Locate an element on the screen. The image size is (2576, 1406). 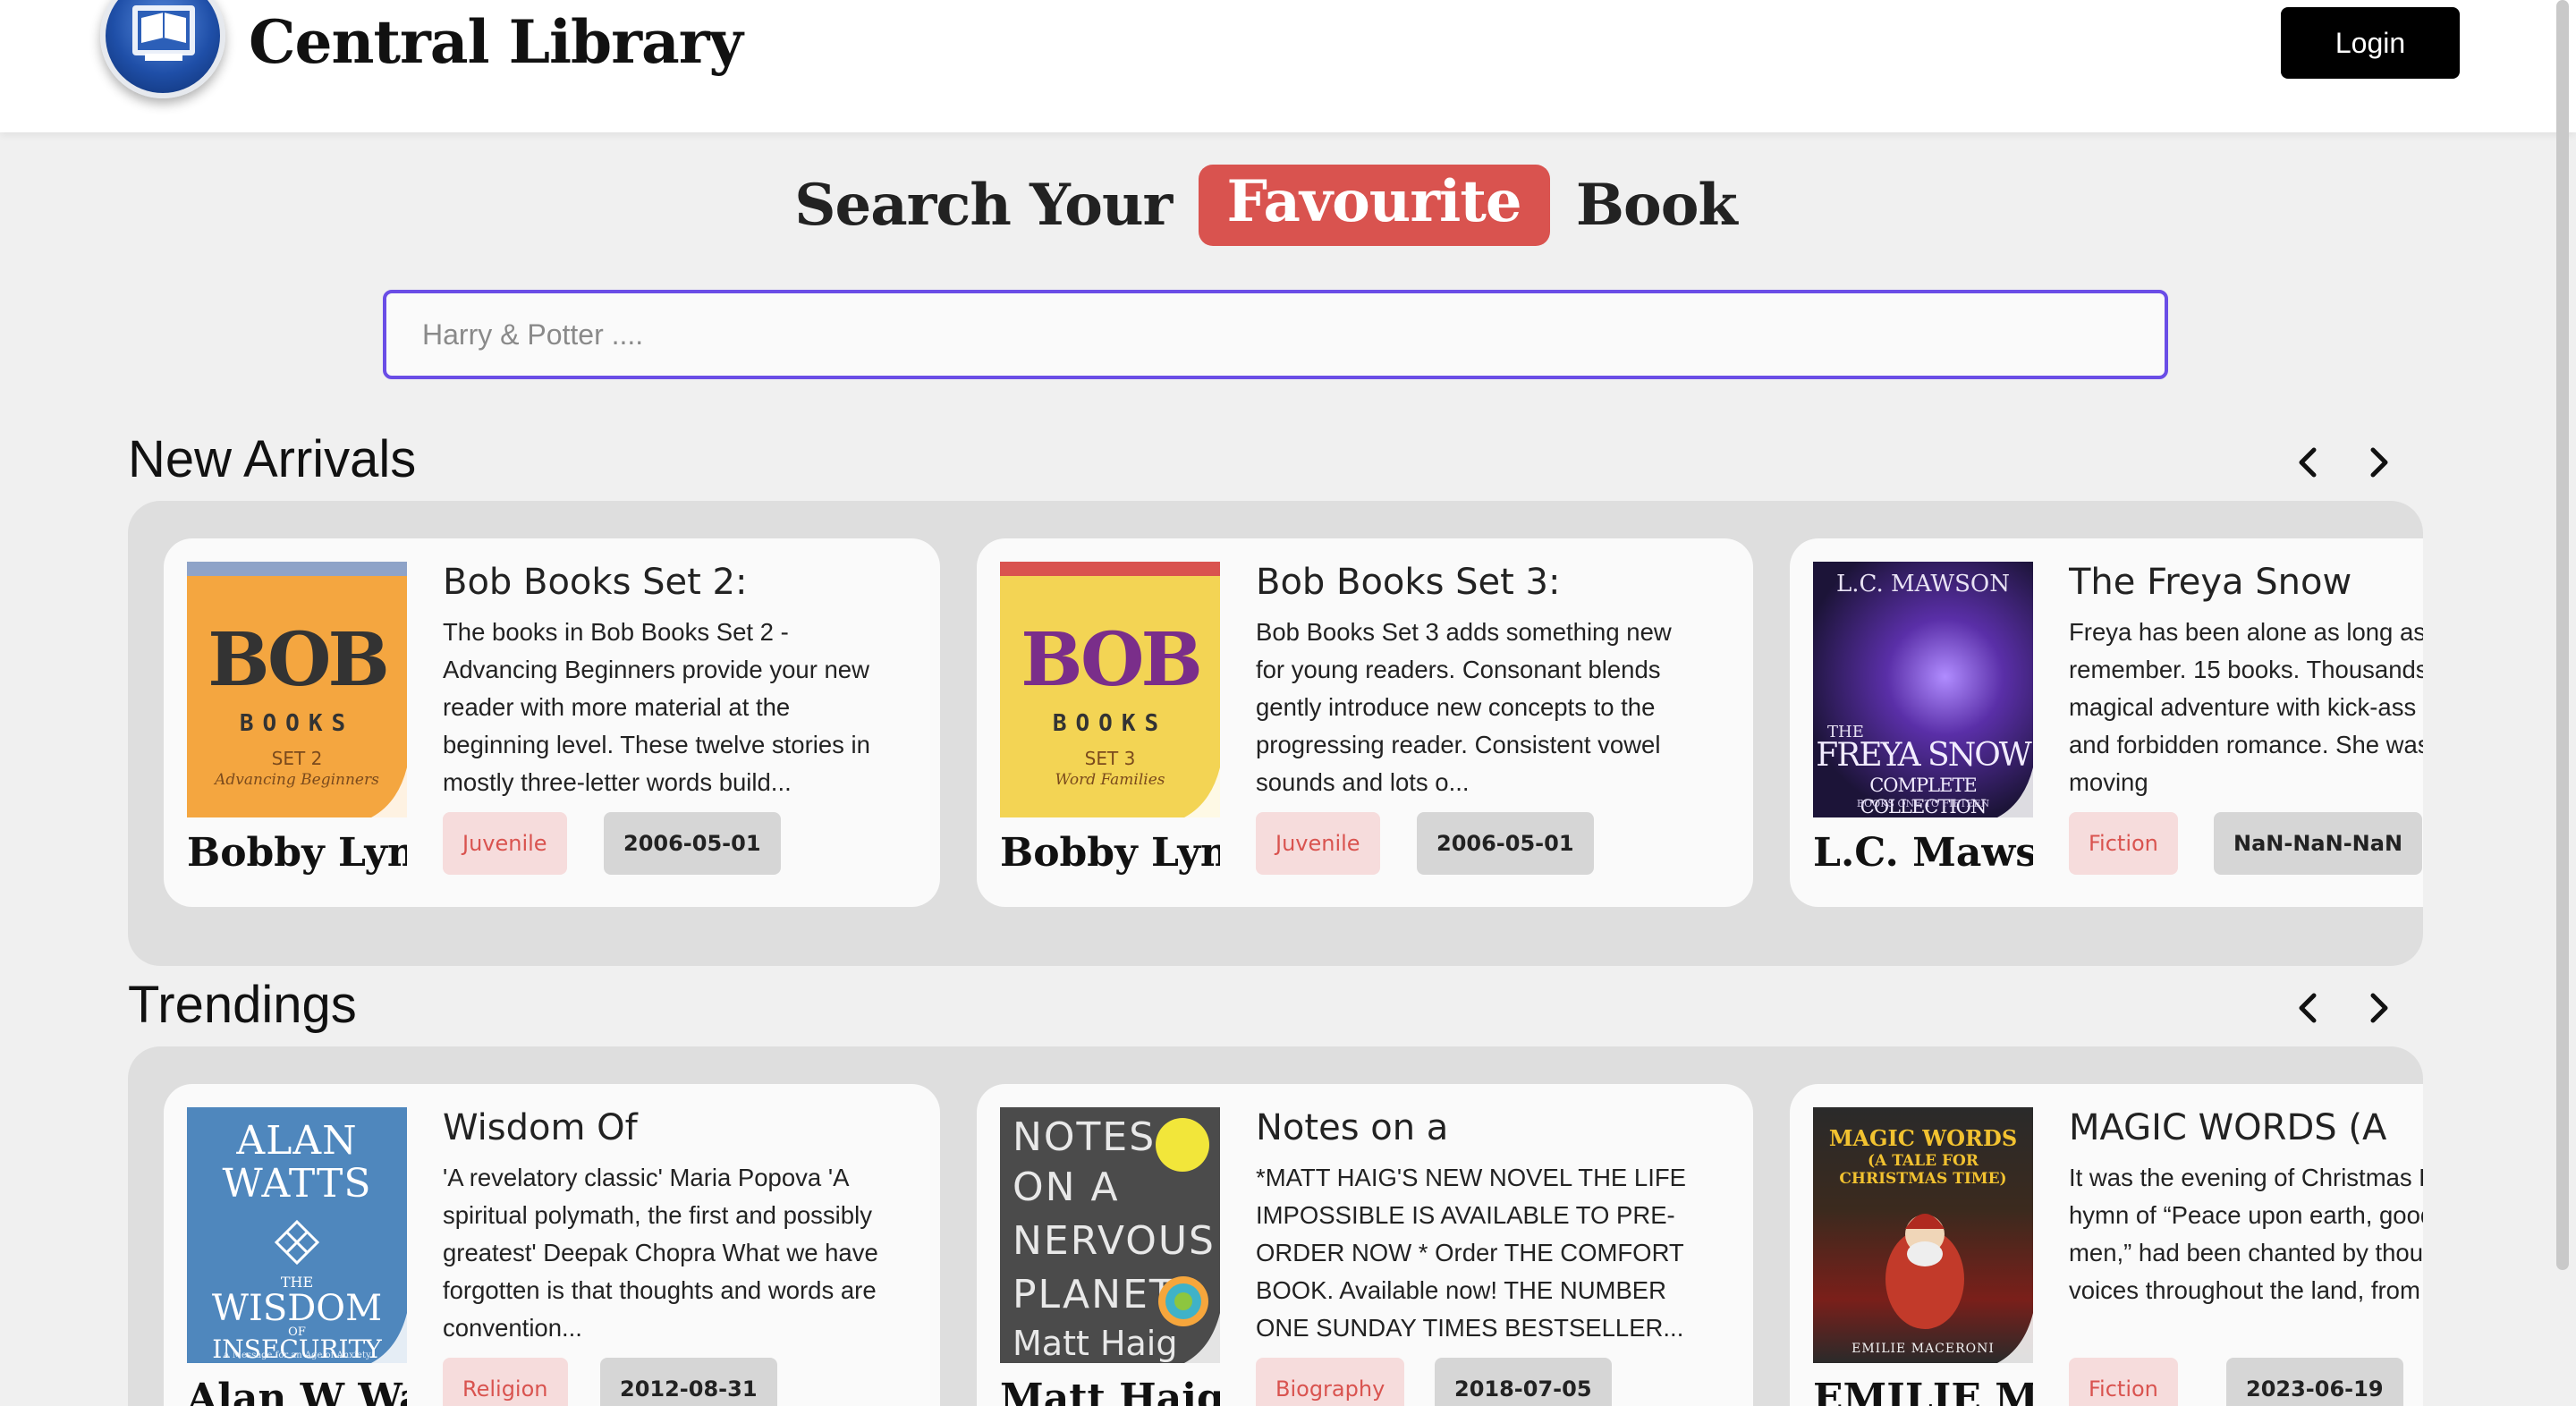
book-cover: BOB BOOKS SET 3 Word Families is located at coordinates (1110, 690).